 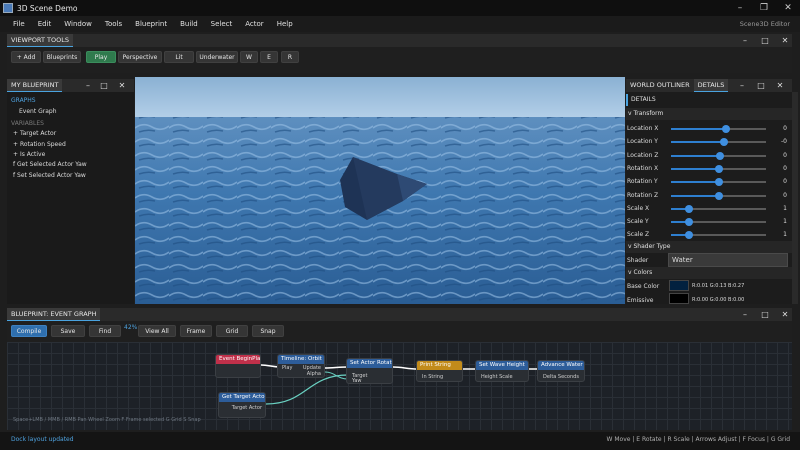 What do you see at coordinates (399, 314) in the screenshot?
I see `event-graph-header: BLUEPRINT: EVENT GRAPH – □ ✕` at bounding box center [399, 314].